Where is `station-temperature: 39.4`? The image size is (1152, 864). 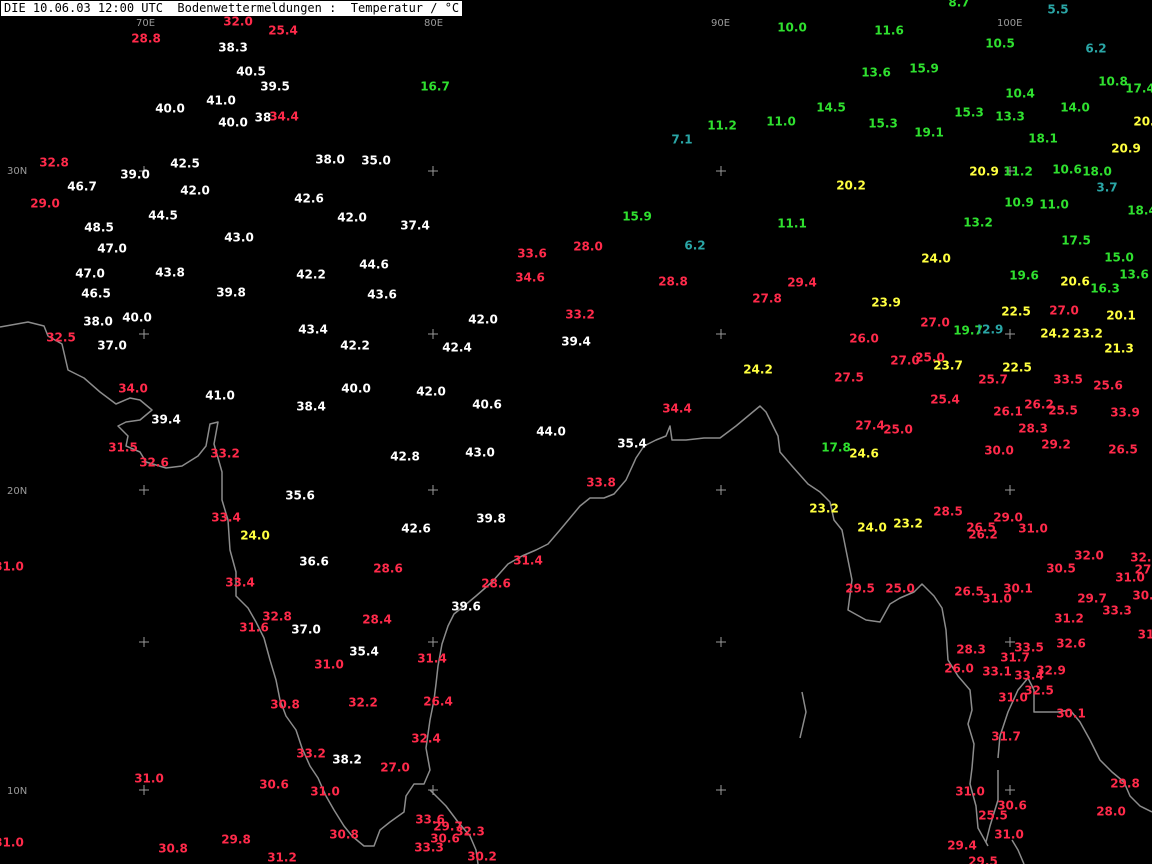 station-temperature: 39.4 is located at coordinates (166, 420).